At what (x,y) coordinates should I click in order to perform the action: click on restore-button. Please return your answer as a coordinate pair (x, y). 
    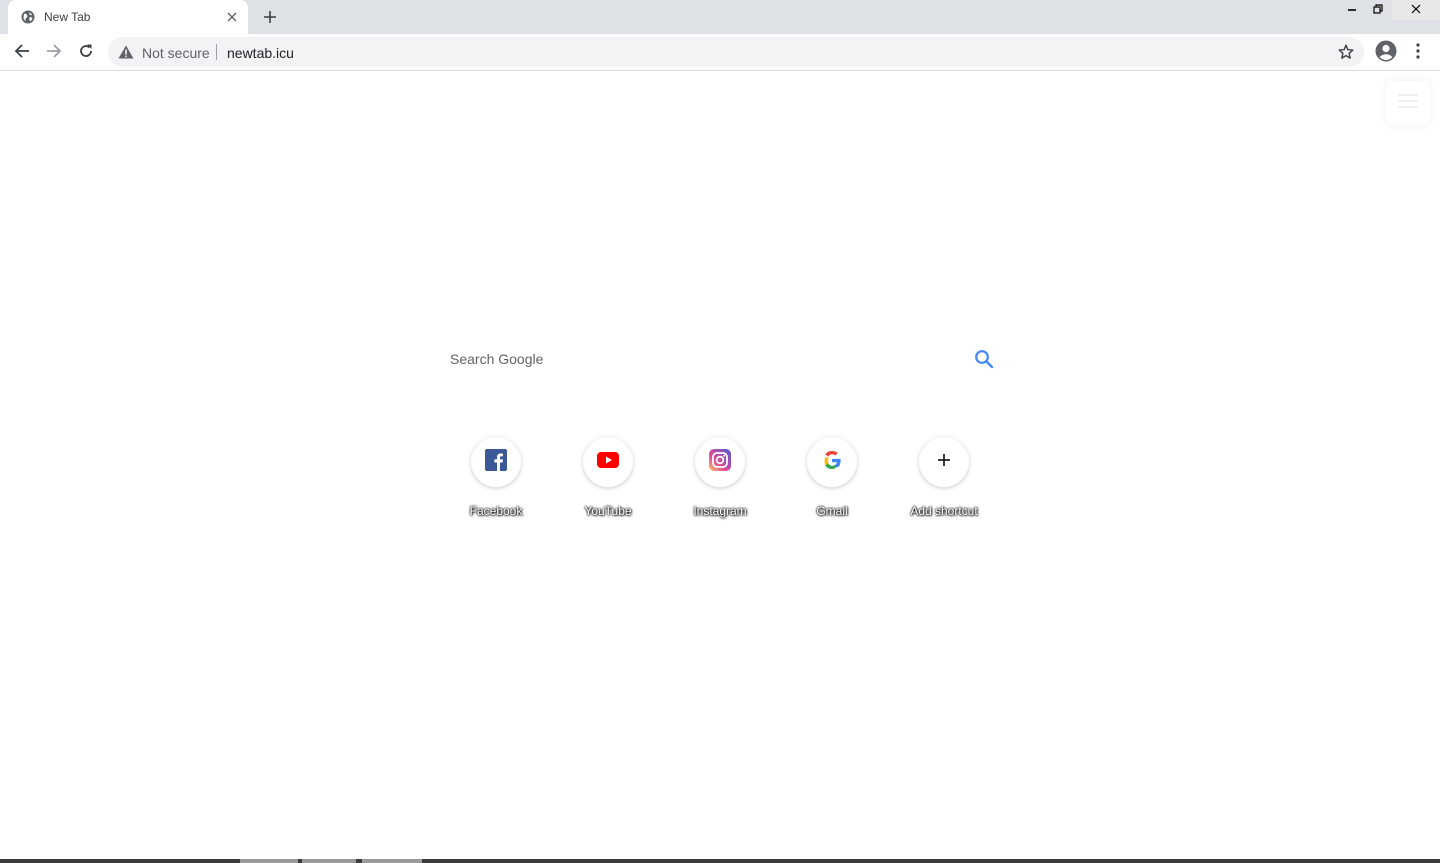
    Looking at the image, I should click on (1378, 10).